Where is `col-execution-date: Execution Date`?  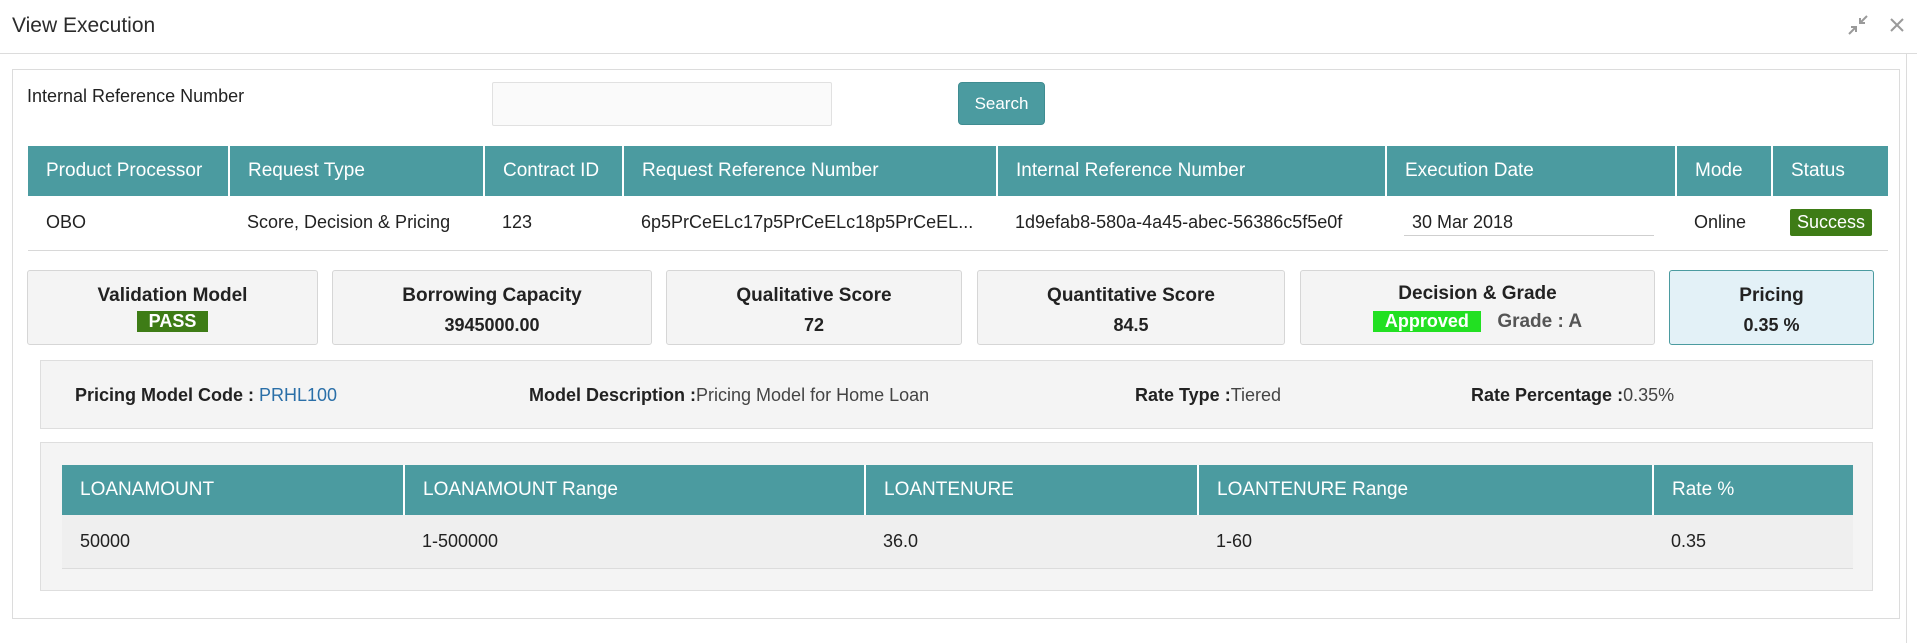 col-execution-date: Execution Date is located at coordinates (1531, 171).